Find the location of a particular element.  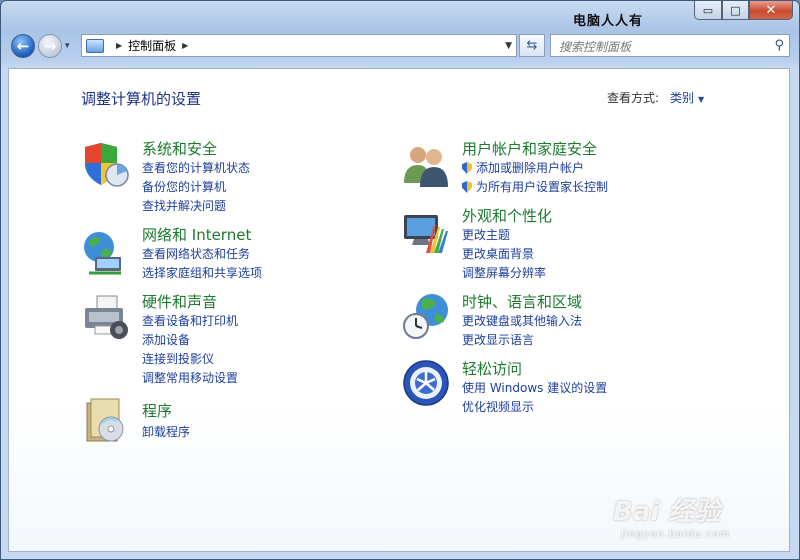

link-parental-controls-label: 为所有用户设置家长控制 is located at coordinates (542, 187).